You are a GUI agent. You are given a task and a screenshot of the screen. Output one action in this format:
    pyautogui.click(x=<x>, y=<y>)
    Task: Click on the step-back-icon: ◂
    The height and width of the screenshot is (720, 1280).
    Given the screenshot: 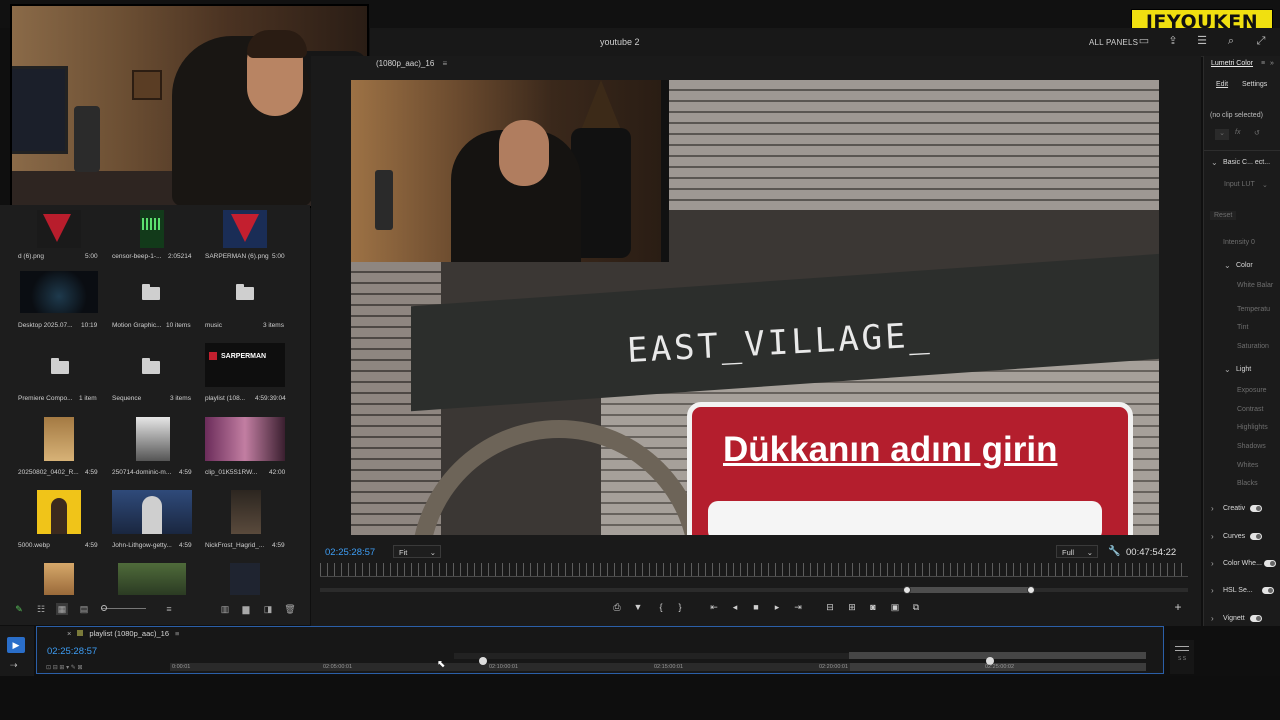 What is the action you would take?
    pyautogui.click(x=735, y=607)
    